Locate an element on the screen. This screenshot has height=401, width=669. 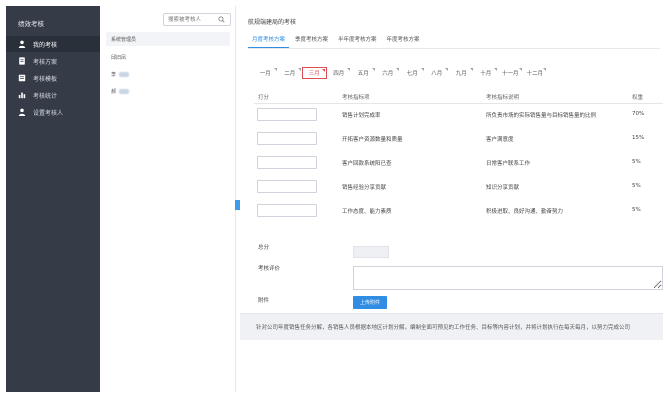
list-item: 系统管理员 is located at coordinates (168, 39).